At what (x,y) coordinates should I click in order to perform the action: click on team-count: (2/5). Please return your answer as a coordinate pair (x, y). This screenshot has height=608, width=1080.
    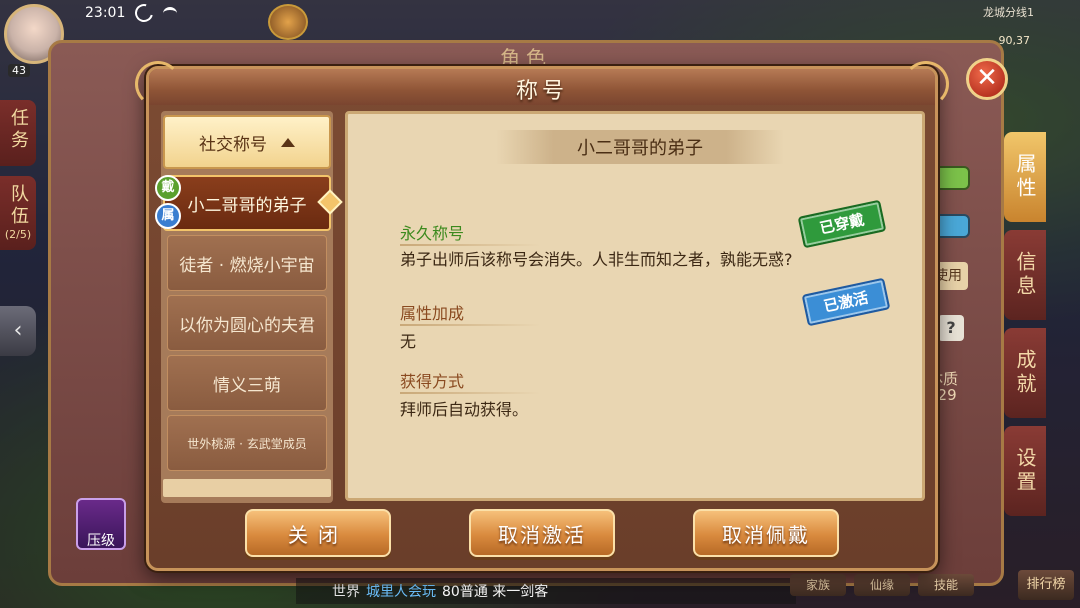
    Looking at the image, I should click on (18, 234).